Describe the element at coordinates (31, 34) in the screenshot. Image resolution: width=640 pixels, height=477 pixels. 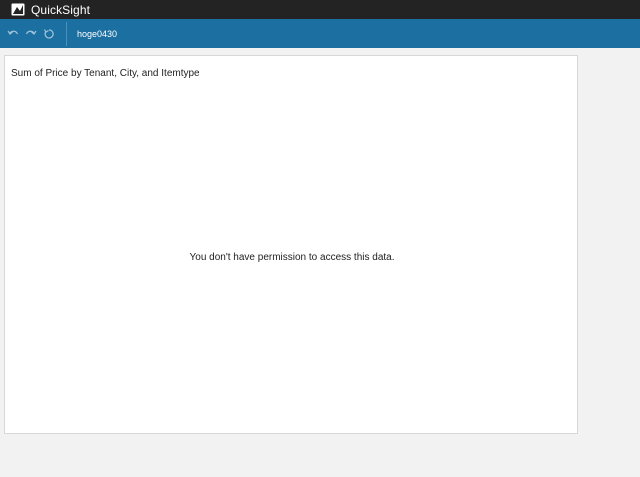
I see `redo-icon` at that location.